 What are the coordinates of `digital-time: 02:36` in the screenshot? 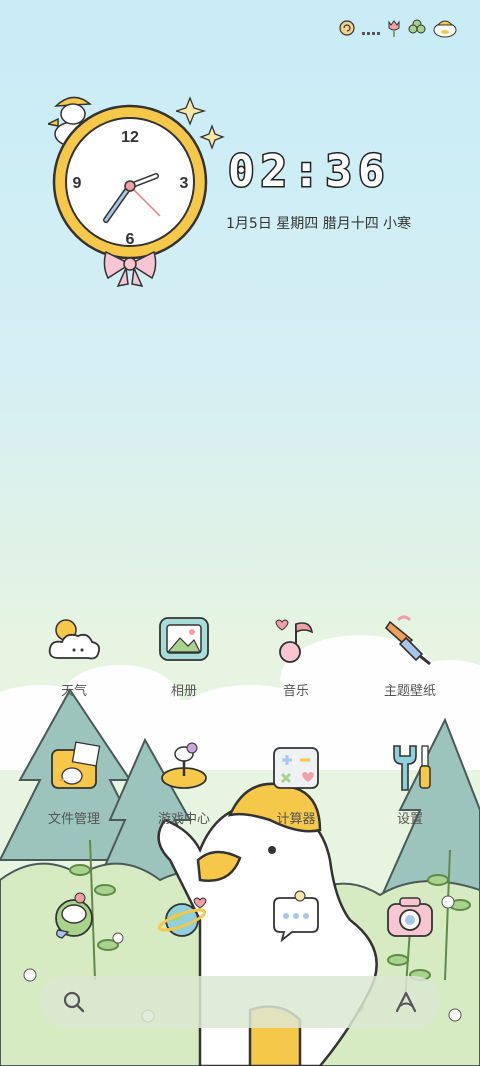 It's located at (308, 172).